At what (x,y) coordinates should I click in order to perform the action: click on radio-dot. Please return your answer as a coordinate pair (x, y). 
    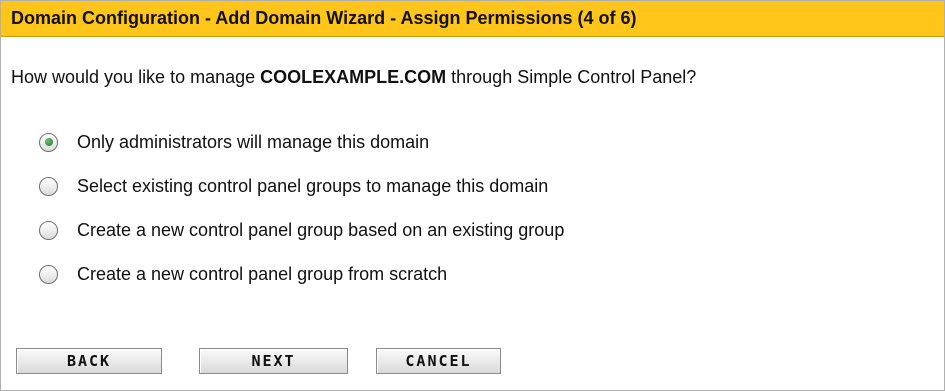
    Looking at the image, I should click on (48, 142).